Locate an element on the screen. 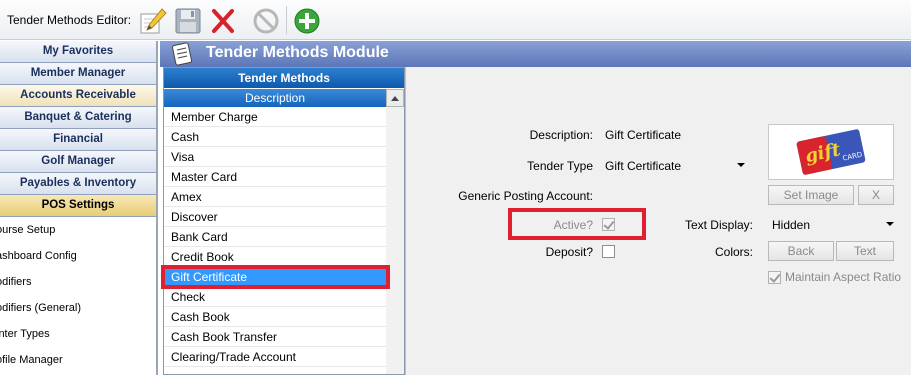  tender-type-dropdown: Gift Certificate is located at coordinates (675, 166).